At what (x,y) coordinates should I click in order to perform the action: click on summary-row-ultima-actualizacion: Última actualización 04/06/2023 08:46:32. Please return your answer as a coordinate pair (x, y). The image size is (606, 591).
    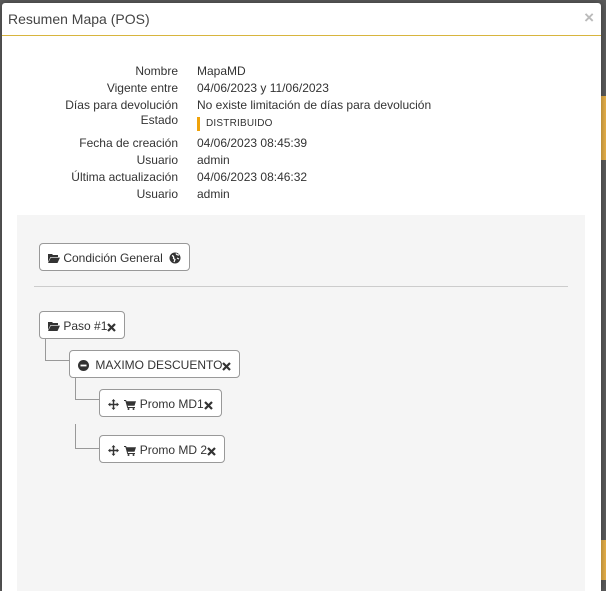
    Looking at the image, I should click on (301, 177).